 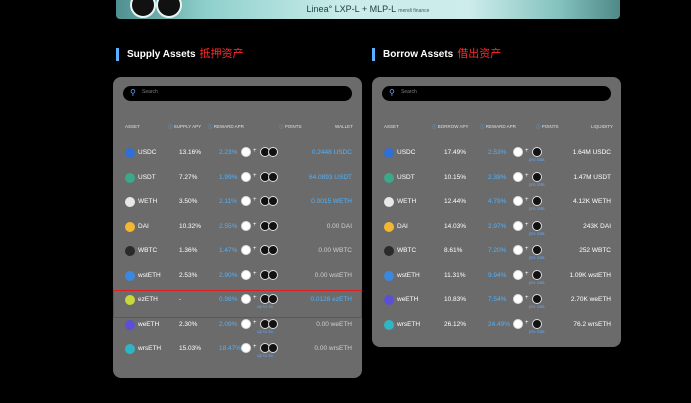 I want to click on apy-value: 11.31%, so click(x=455, y=275).